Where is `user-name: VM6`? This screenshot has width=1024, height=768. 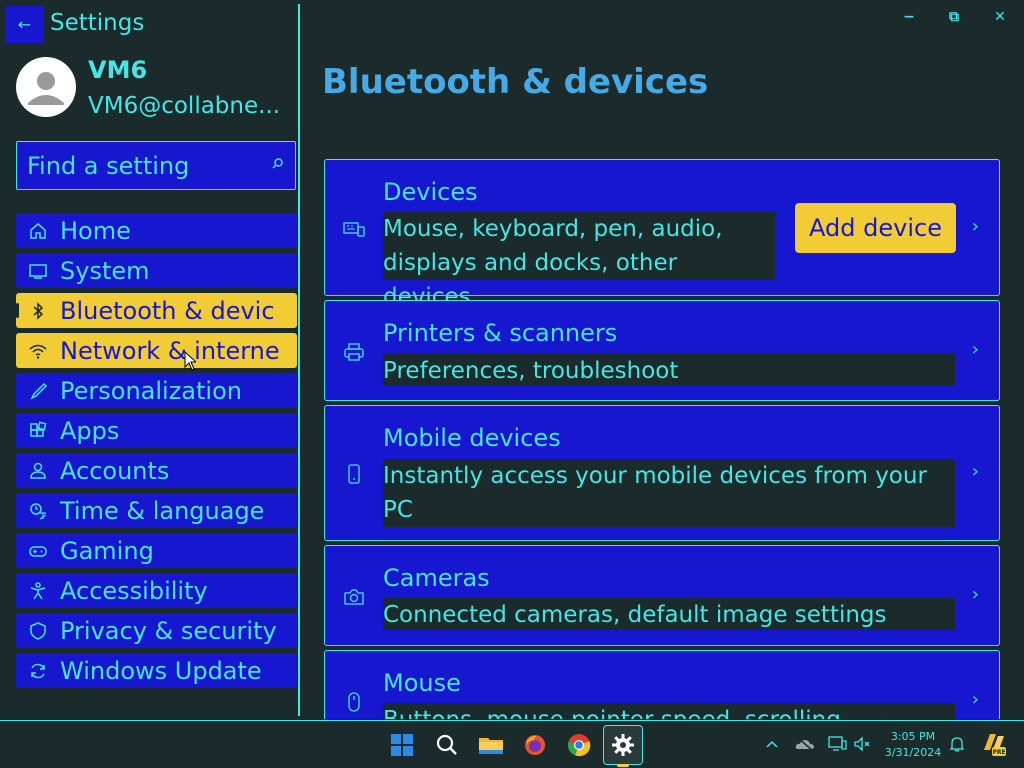
user-name: VM6 is located at coordinates (118, 70).